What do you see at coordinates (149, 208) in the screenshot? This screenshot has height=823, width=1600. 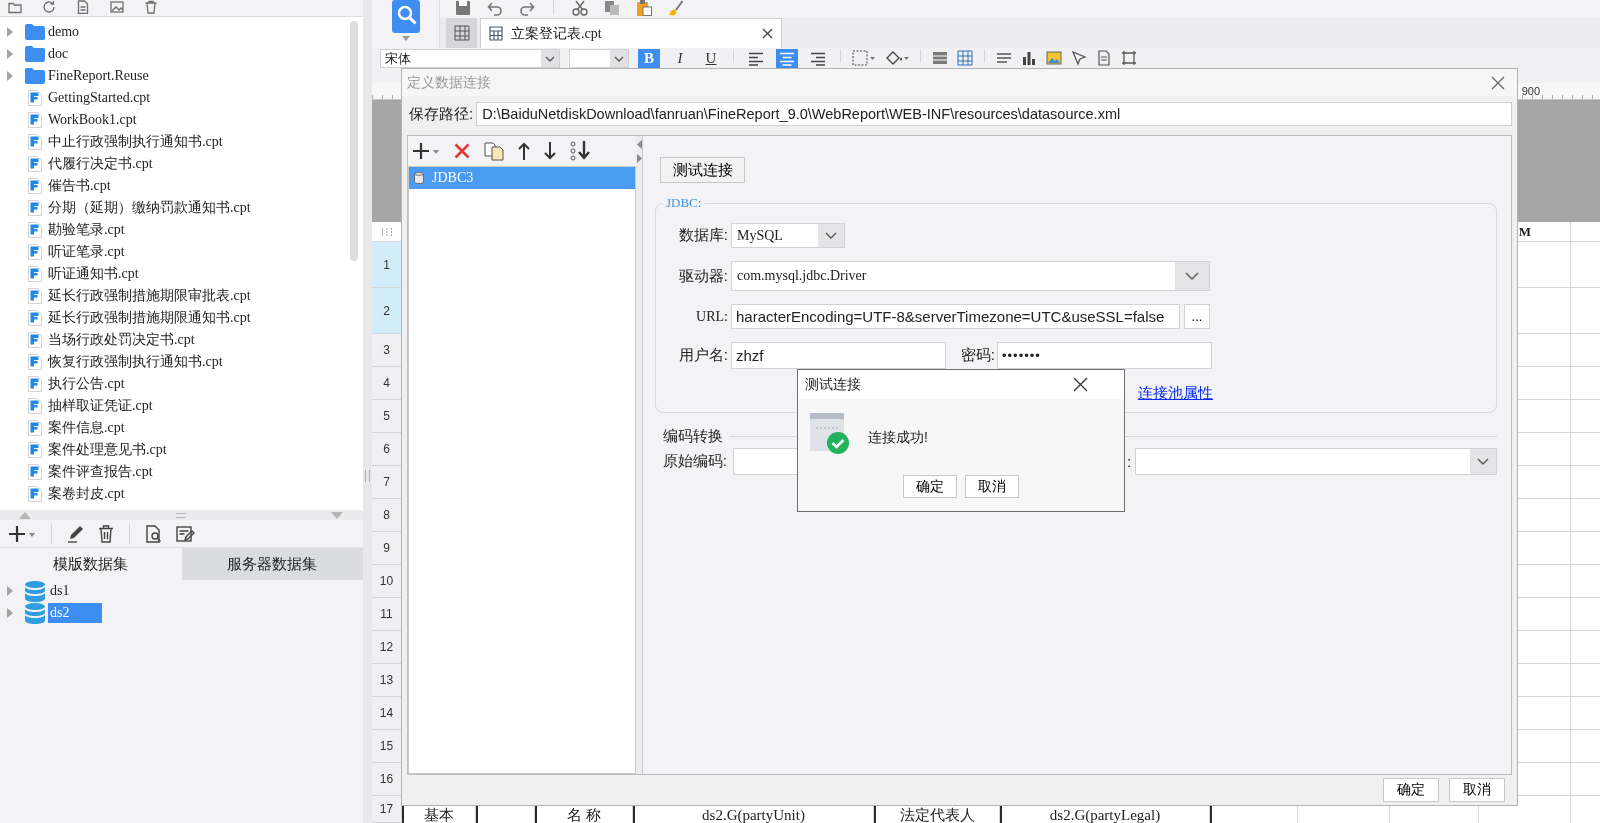 I see `tree-item: 分期（延期）缴纳罚款通知书.cpt` at bounding box center [149, 208].